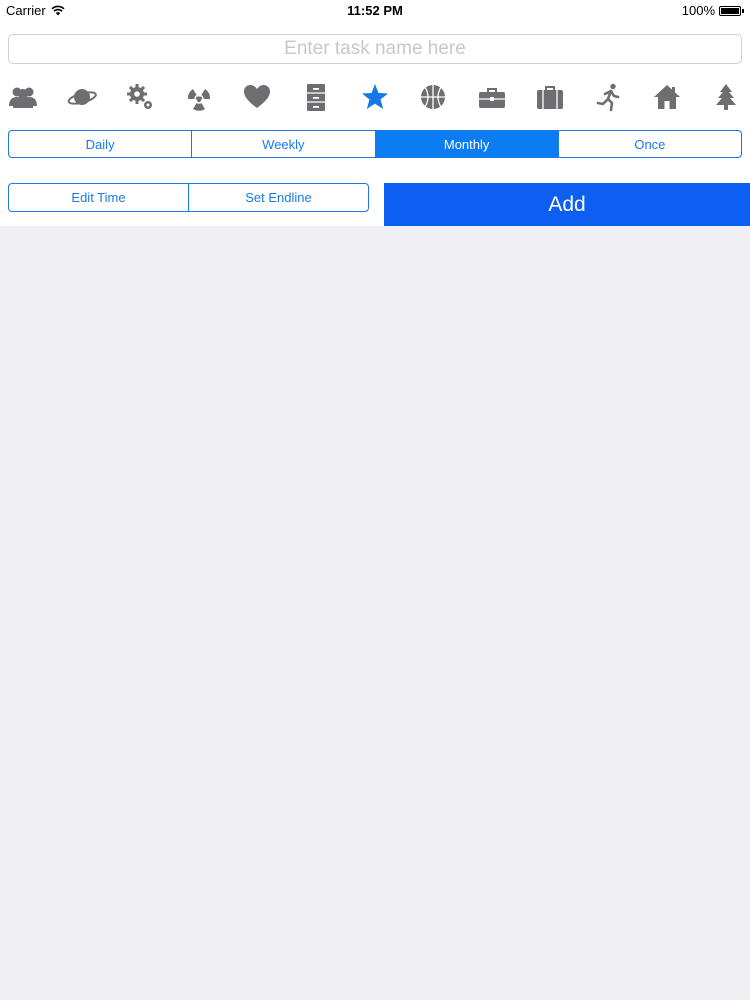  I want to click on set-endline-button: Set Endline, so click(278, 197).